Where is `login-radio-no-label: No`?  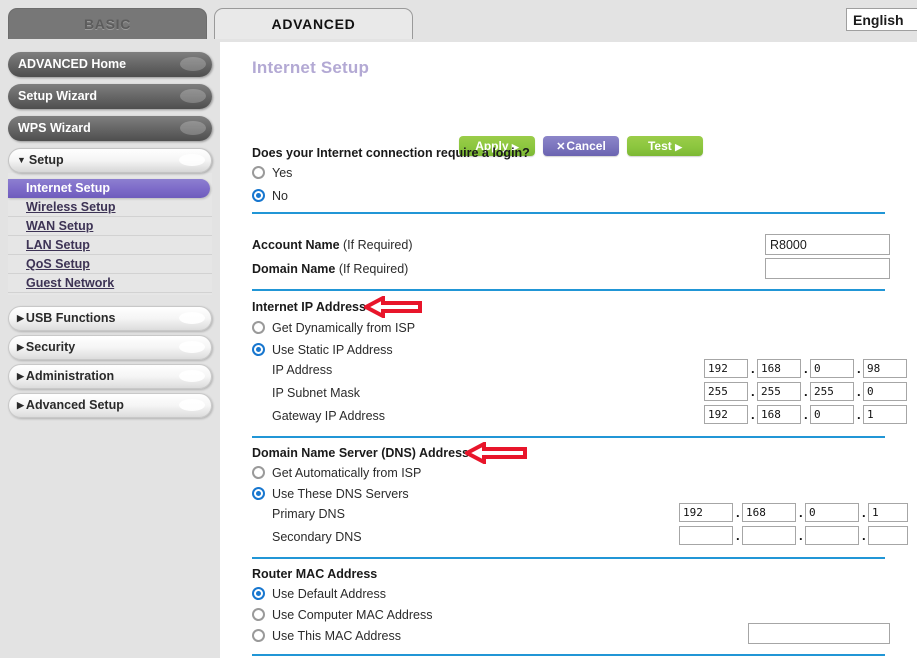 login-radio-no-label: No is located at coordinates (280, 196).